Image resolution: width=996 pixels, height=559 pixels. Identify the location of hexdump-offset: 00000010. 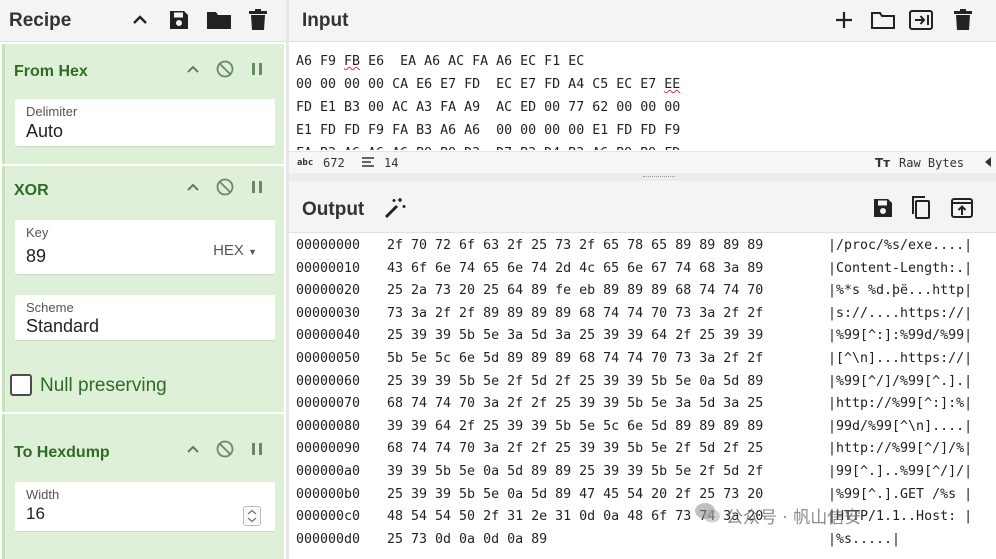
(328, 268).